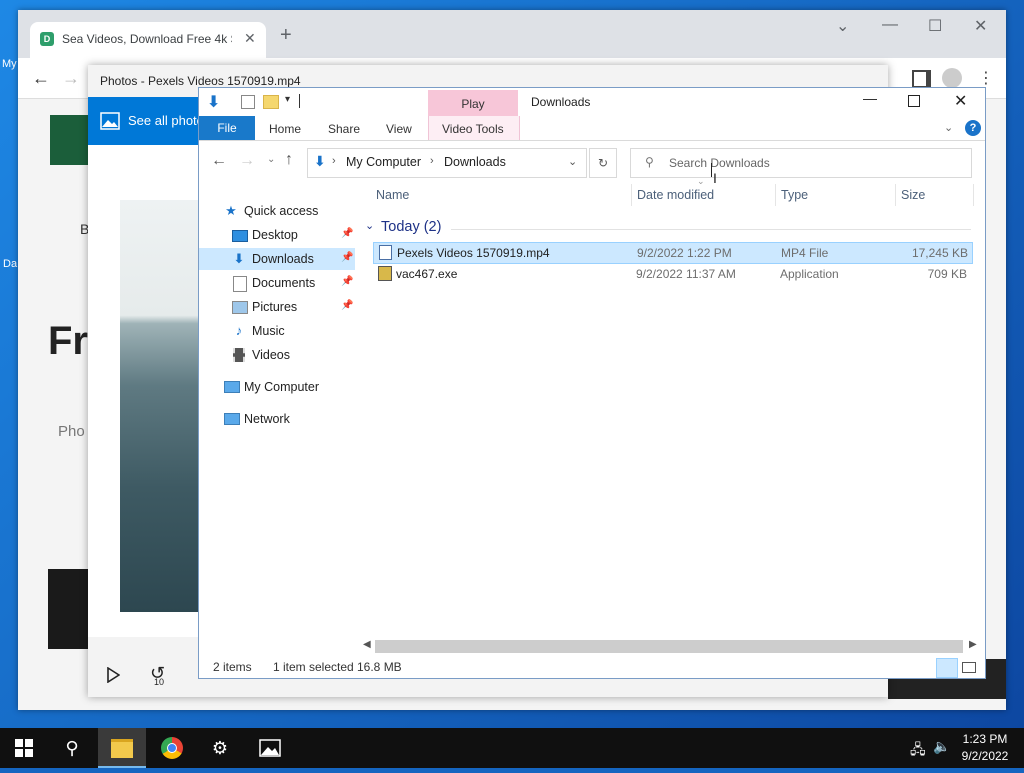 The width and height of the screenshot is (1024, 773). Describe the element at coordinates (969, 667) in the screenshot. I see `large-icons-view-button` at that location.